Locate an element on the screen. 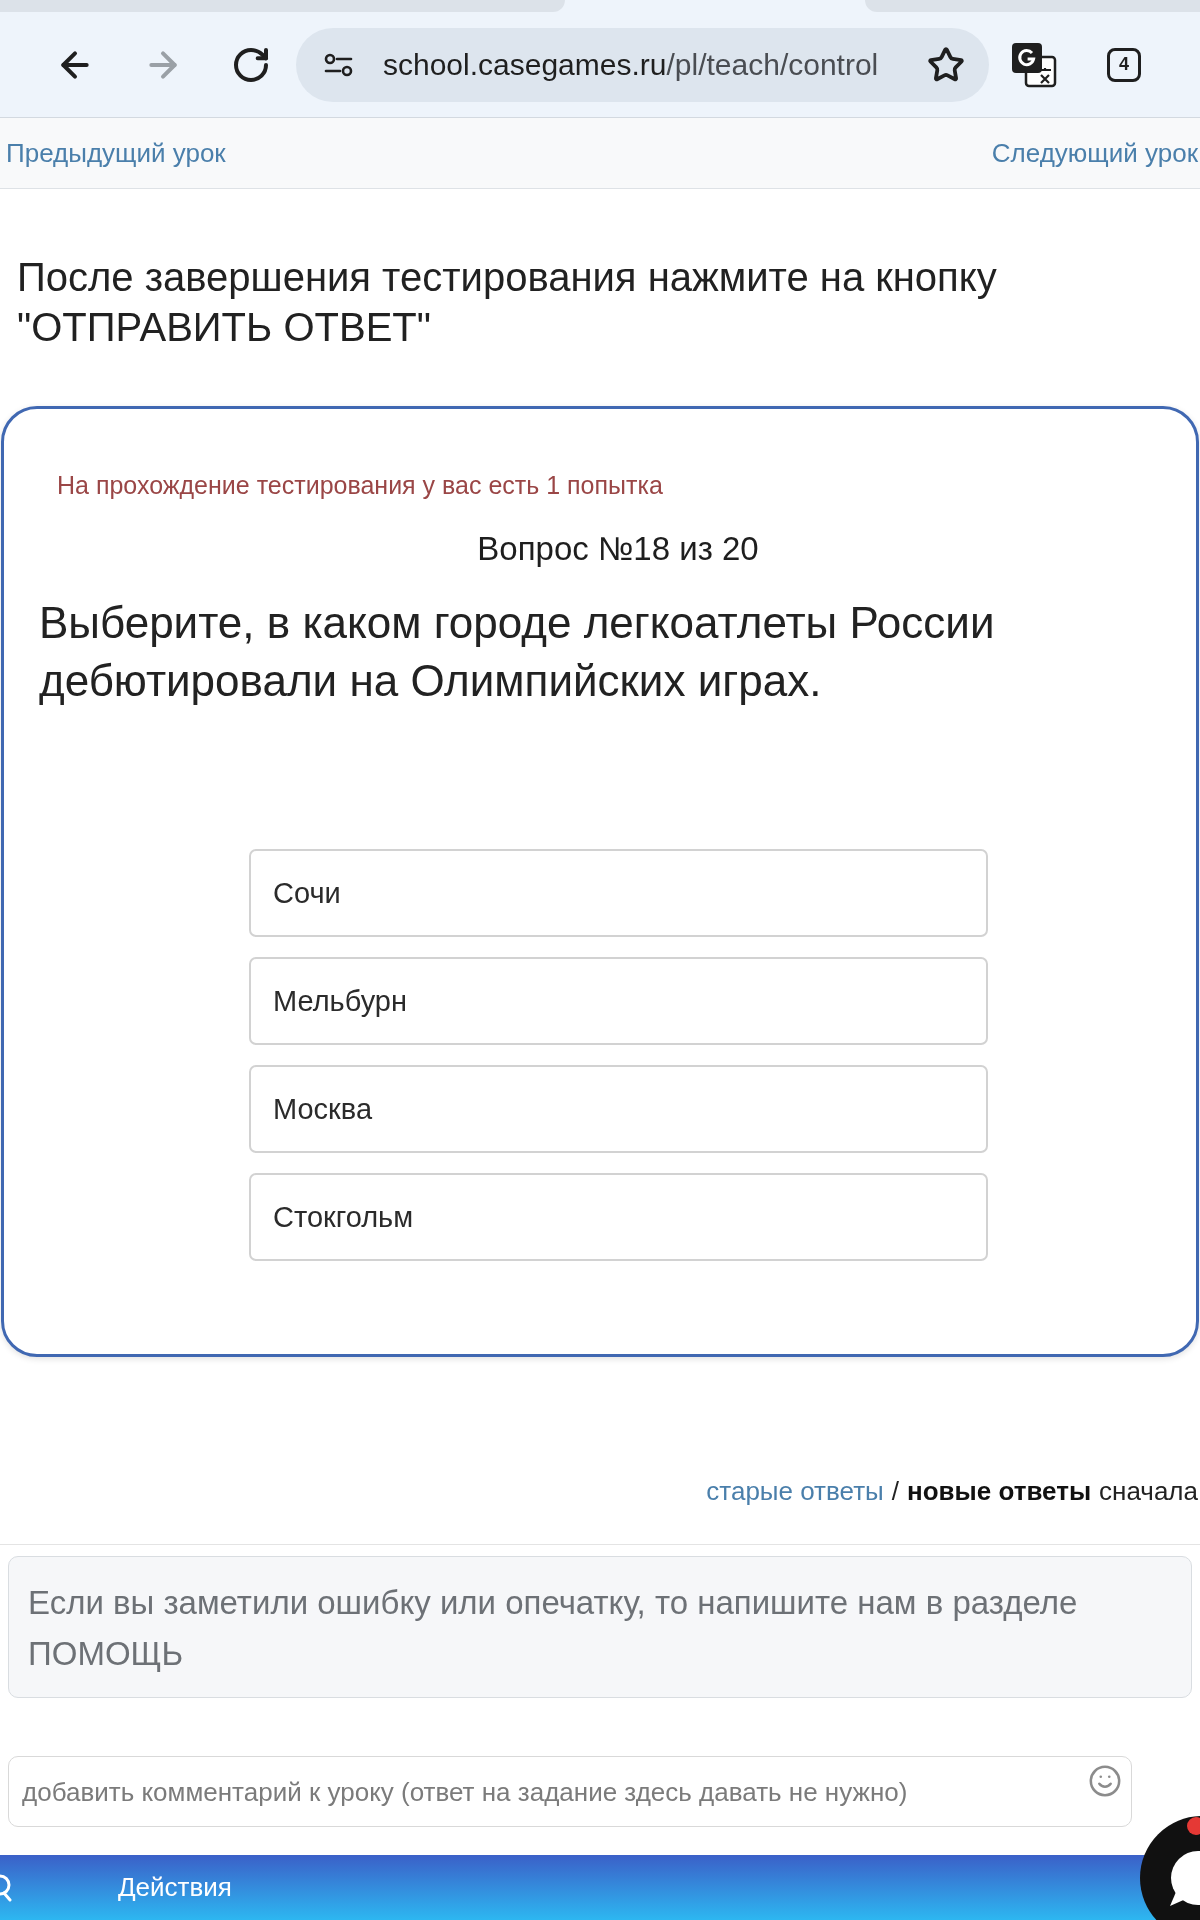 This screenshot has height=1920, width=1200. sort-order-link: старые ответы is located at coordinates (795, 1491).